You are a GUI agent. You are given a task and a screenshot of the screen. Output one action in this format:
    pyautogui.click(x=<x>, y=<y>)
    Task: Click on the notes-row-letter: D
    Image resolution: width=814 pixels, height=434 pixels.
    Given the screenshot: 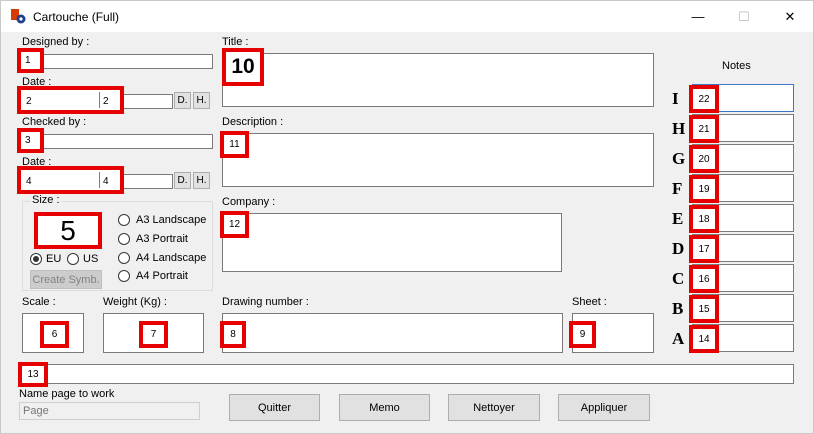 What is the action you would take?
    pyautogui.click(x=678, y=248)
    